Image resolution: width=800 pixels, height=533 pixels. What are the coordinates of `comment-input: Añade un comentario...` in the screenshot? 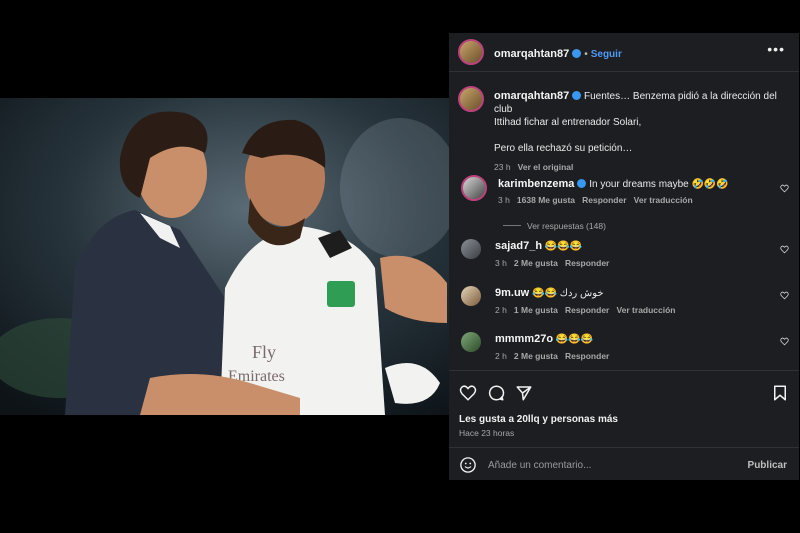 It's located at (539, 465).